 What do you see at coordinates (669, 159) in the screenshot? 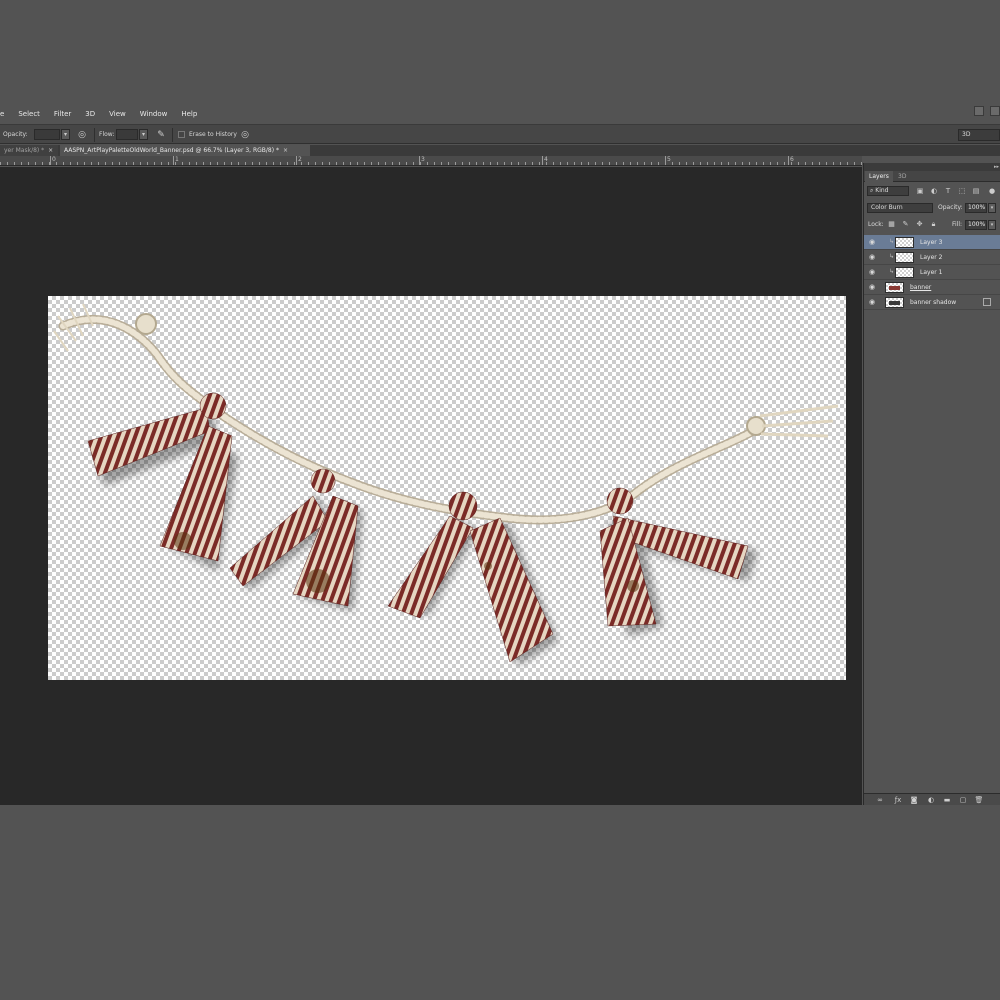
I see `ruler-label: 5` at bounding box center [669, 159].